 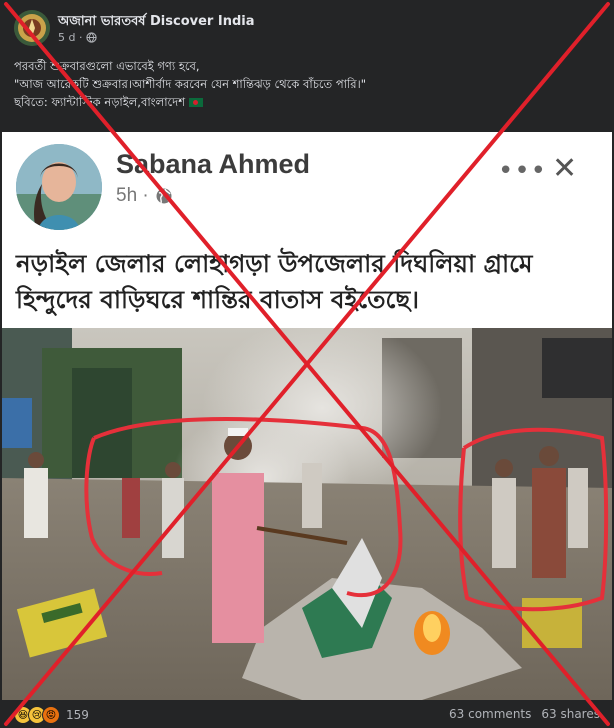 I want to click on caption-line-text: ছবিতে: ফ্যান্টাস্টিক নড়াইল,বাংলাদেশ, so click(x=99, y=102).